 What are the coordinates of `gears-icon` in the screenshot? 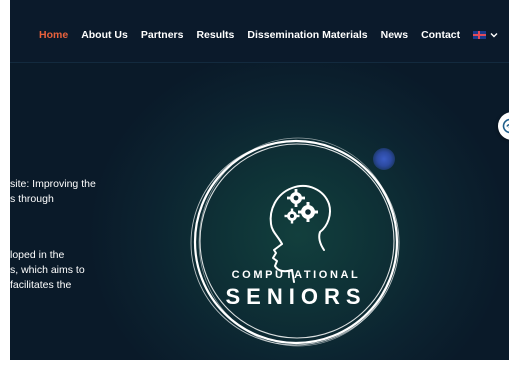 It's located at (301, 206).